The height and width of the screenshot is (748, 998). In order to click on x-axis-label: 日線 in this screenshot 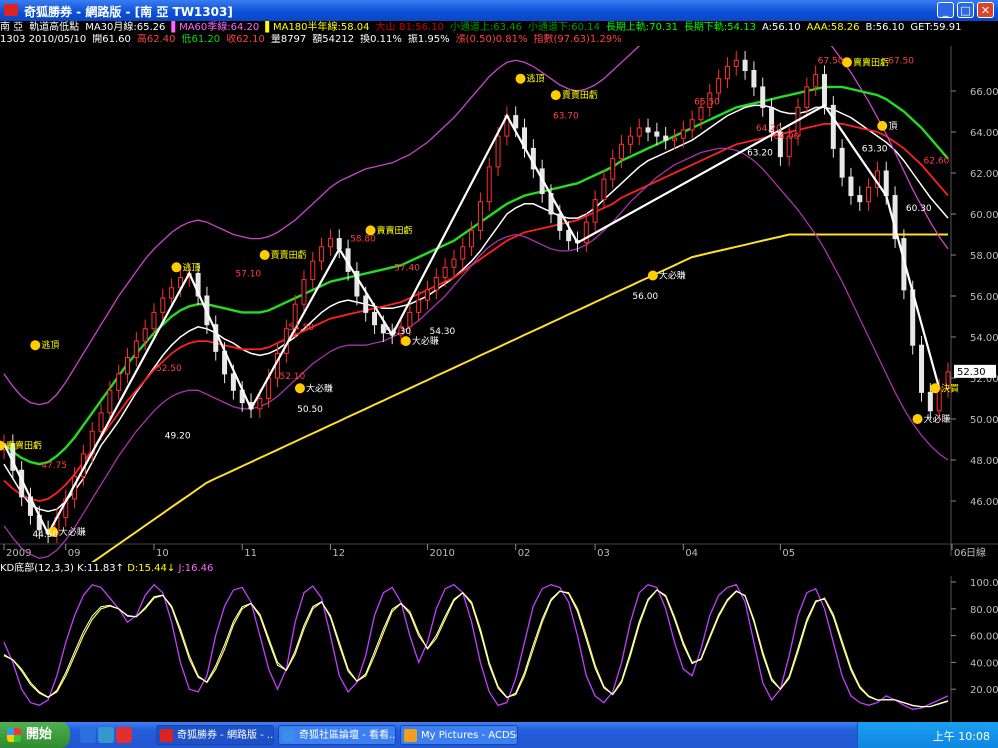, I will do `click(976, 552)`.